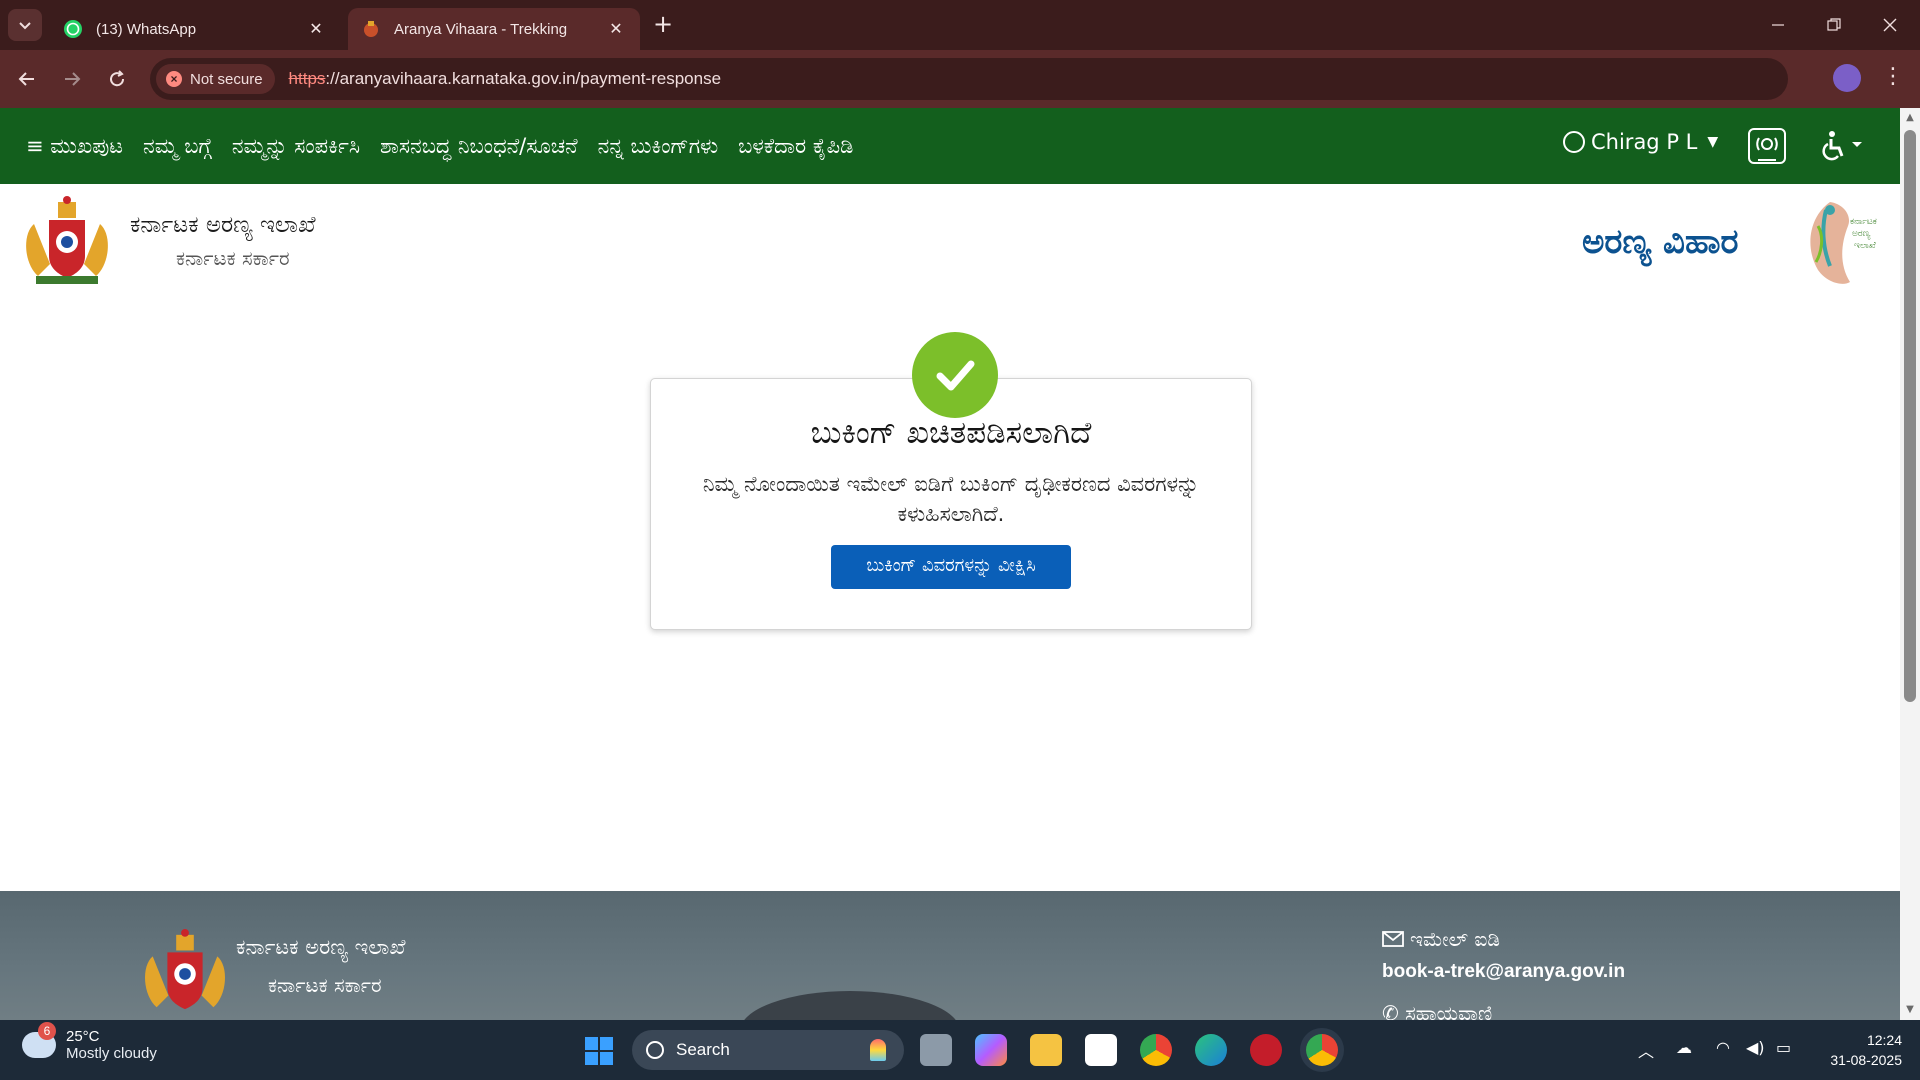  I want to click on copilot-icon, so click(991, 1050).